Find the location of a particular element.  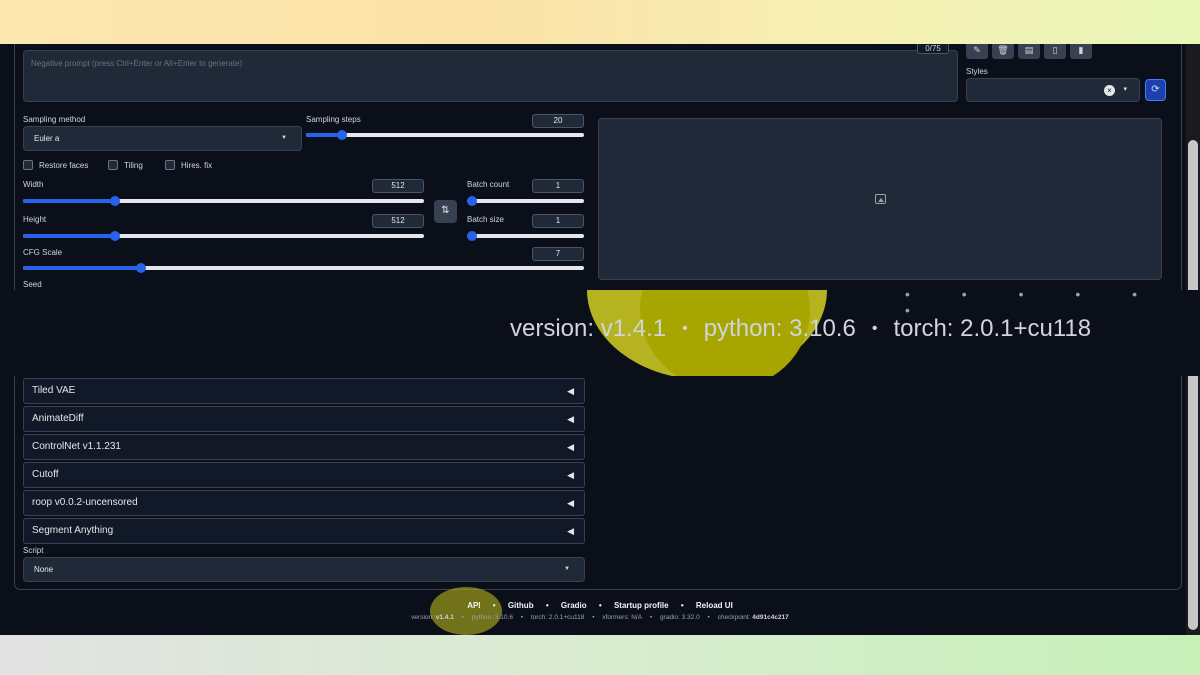

restore-faces-checkbox: Restore faces is located at coordinates (55, 165).